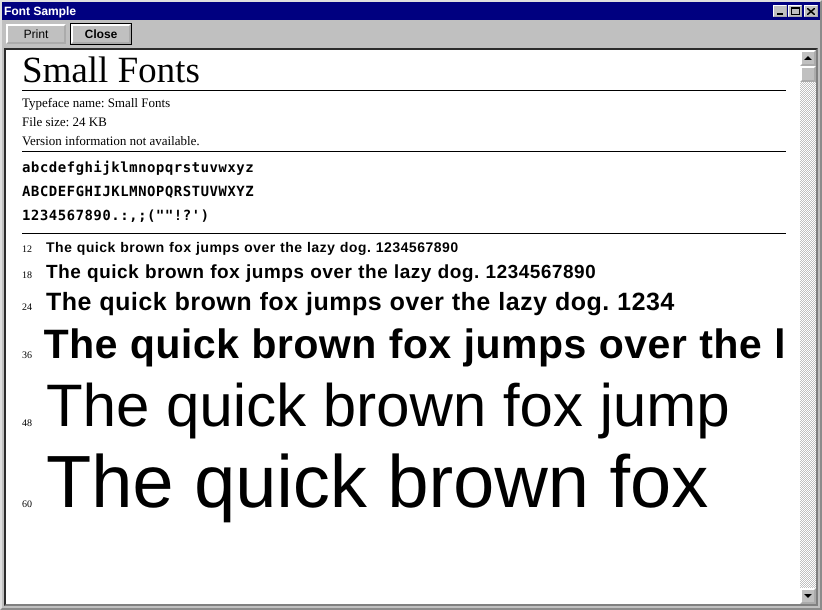 This screenshot has height=610, width=822. Describe the element at coordinates (808, 327) in the screenshot. I see `scrollbar` at that location.